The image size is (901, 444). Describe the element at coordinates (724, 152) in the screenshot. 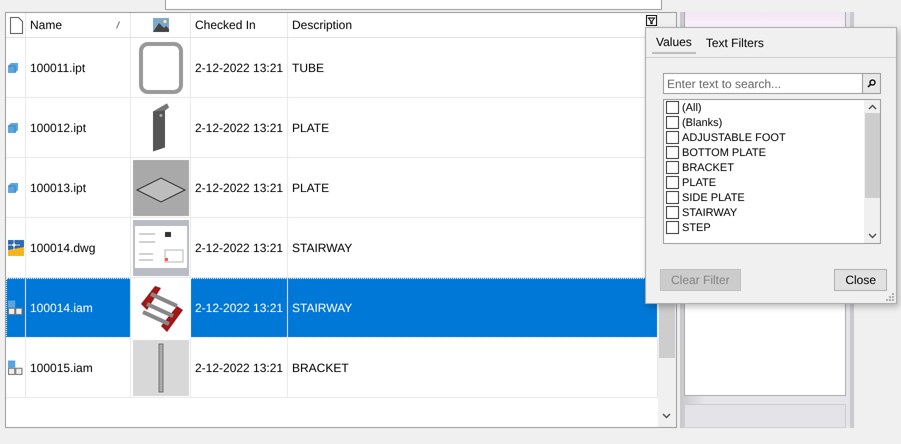

I see `value-label: BOTTOM PLATE` at that location.